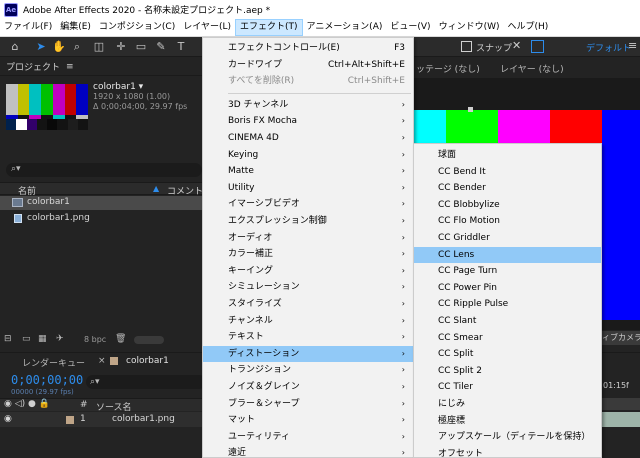 Image resolution: width=640 pixels, height=458 pixels. What do you see at coordinates (507, 404) in the screenshot?
I see `distortion-submenu-item: にじみ` at bounding box center [507, 404].